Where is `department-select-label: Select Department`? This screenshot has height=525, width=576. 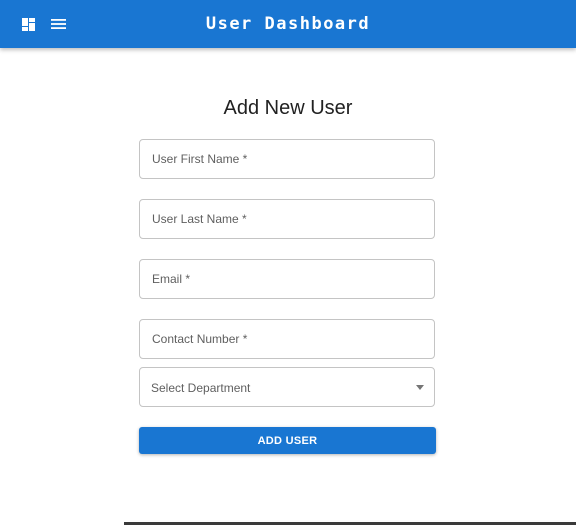 department-select-label: Select Department is located at coordinates (201, 388).